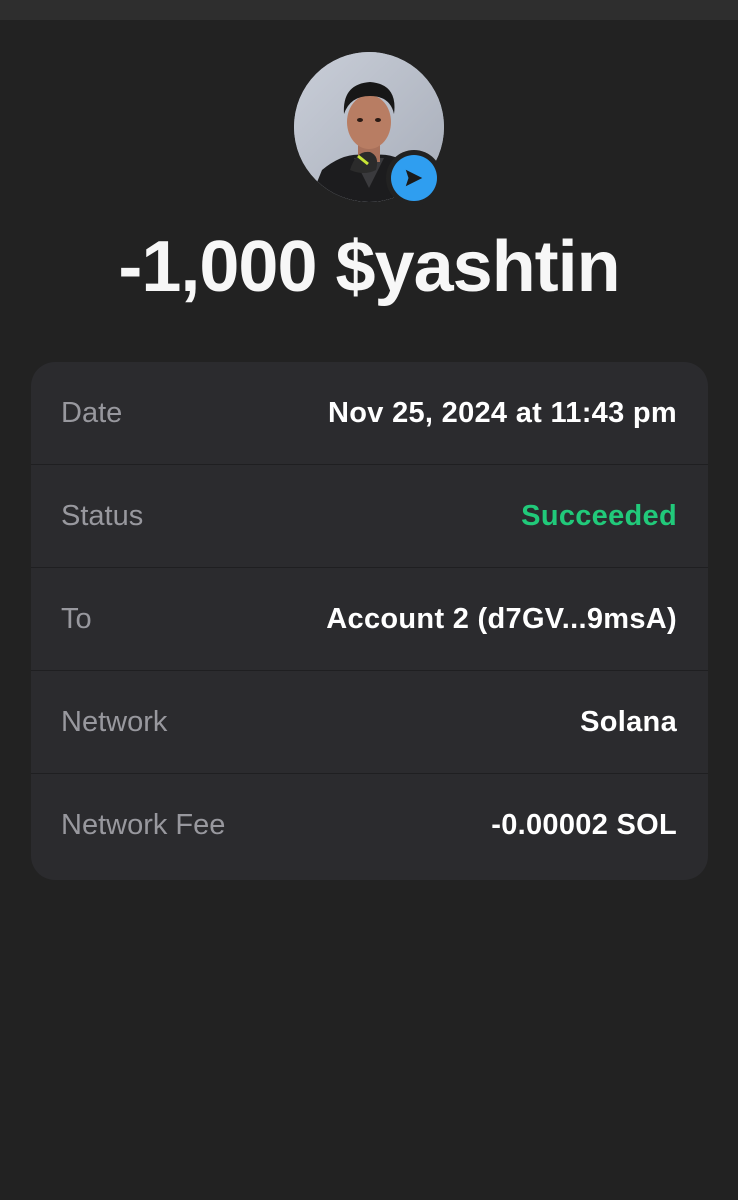  I want to click on send-arrow-icon, so click(414, 178).